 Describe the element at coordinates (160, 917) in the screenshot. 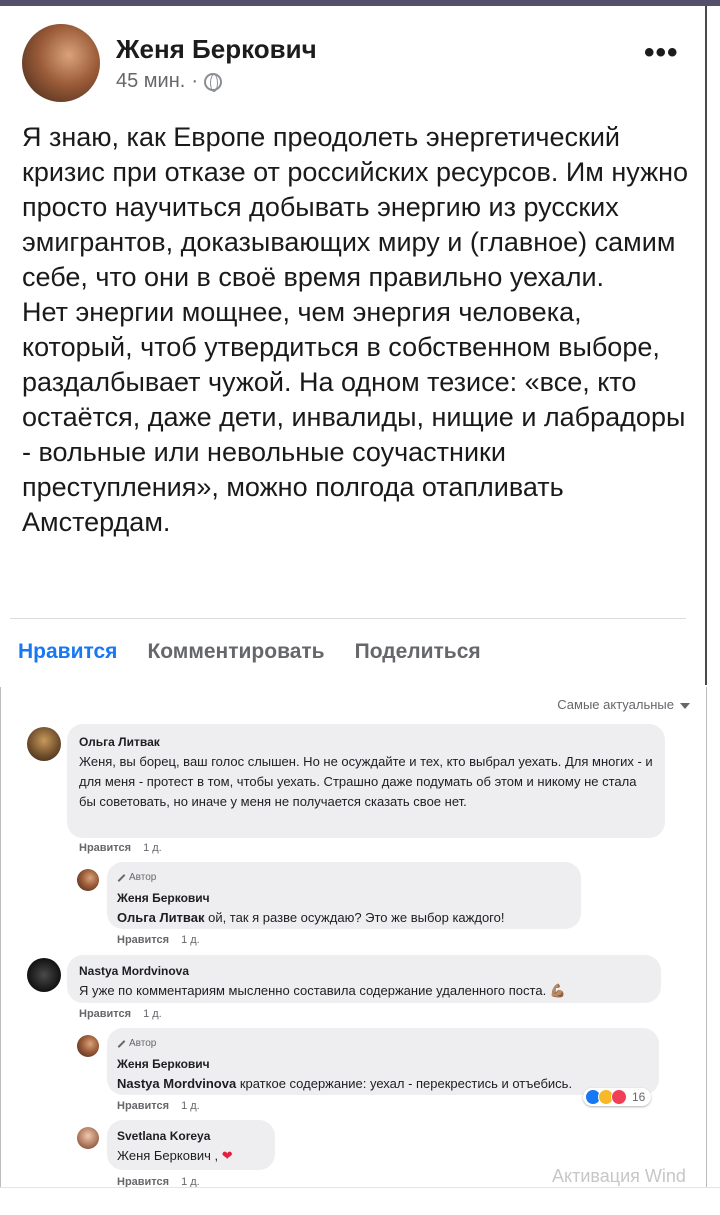

I see `mention-link: Ольга Литвак` at that location.